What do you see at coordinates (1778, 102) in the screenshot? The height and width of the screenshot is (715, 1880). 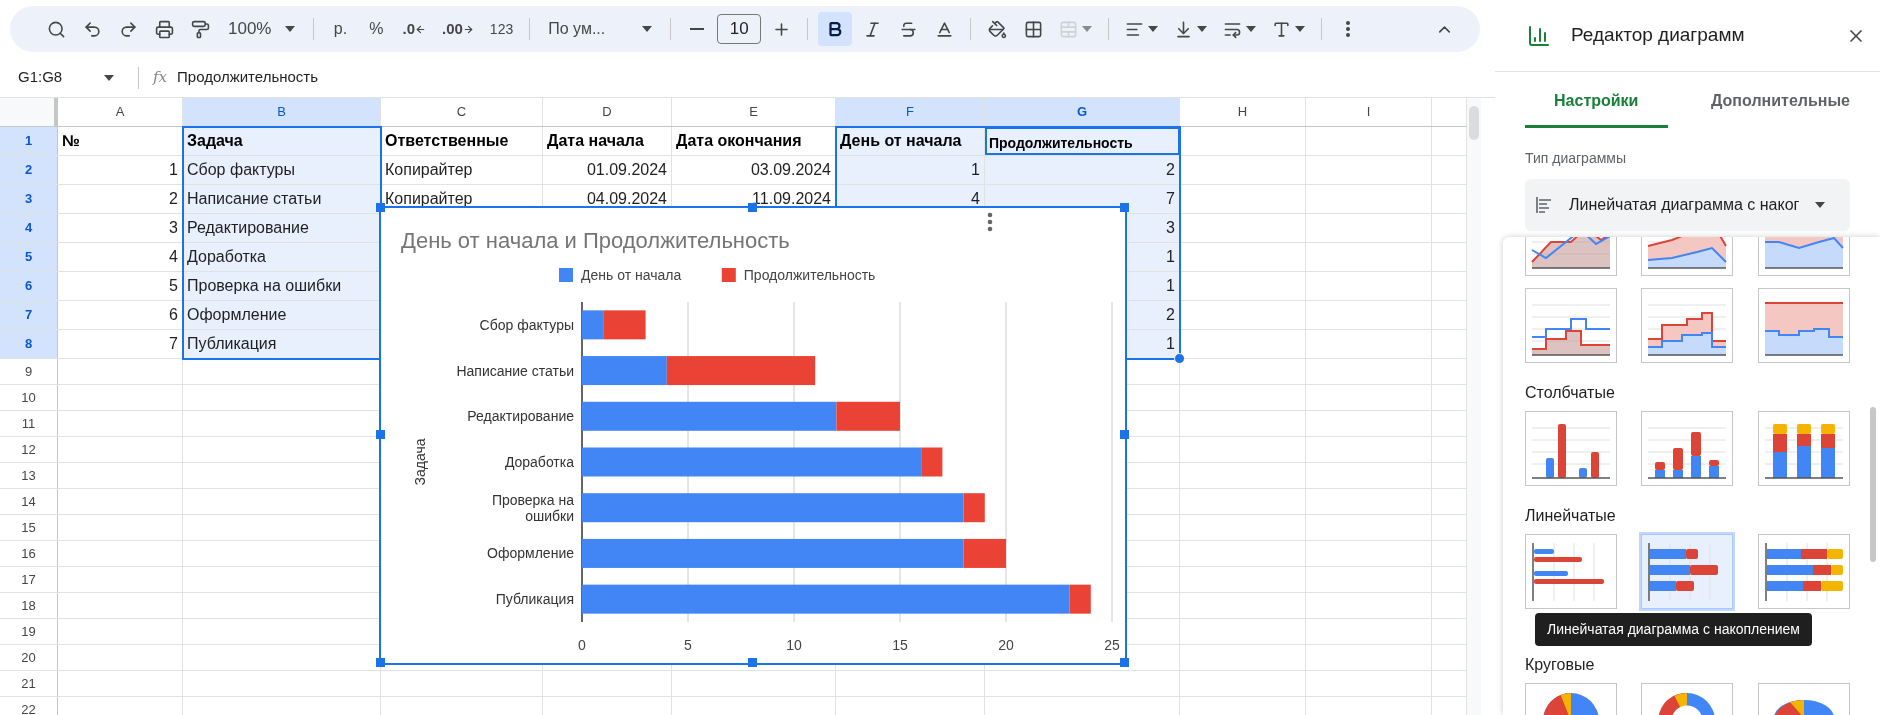 I see `tab: Дополнительные` at bounding box center [1778, 102].